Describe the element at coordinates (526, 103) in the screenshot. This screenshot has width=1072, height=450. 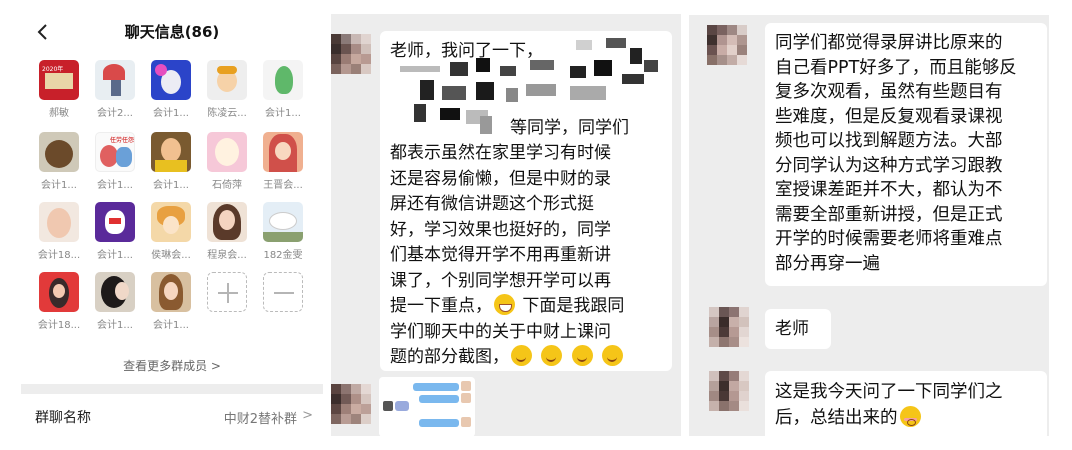
I see `message-line` at that location.